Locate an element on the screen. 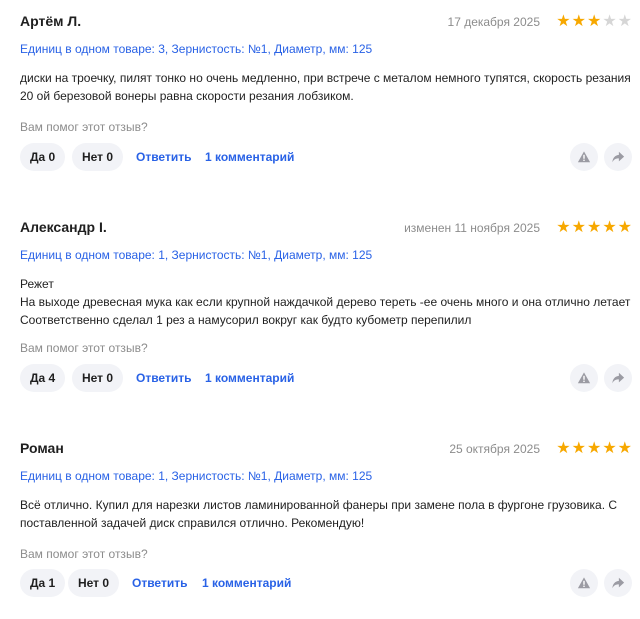 The height and width of the screenshot is (619, 640). vote-yes-button: Да 0 is located at coordinates (43, 157).